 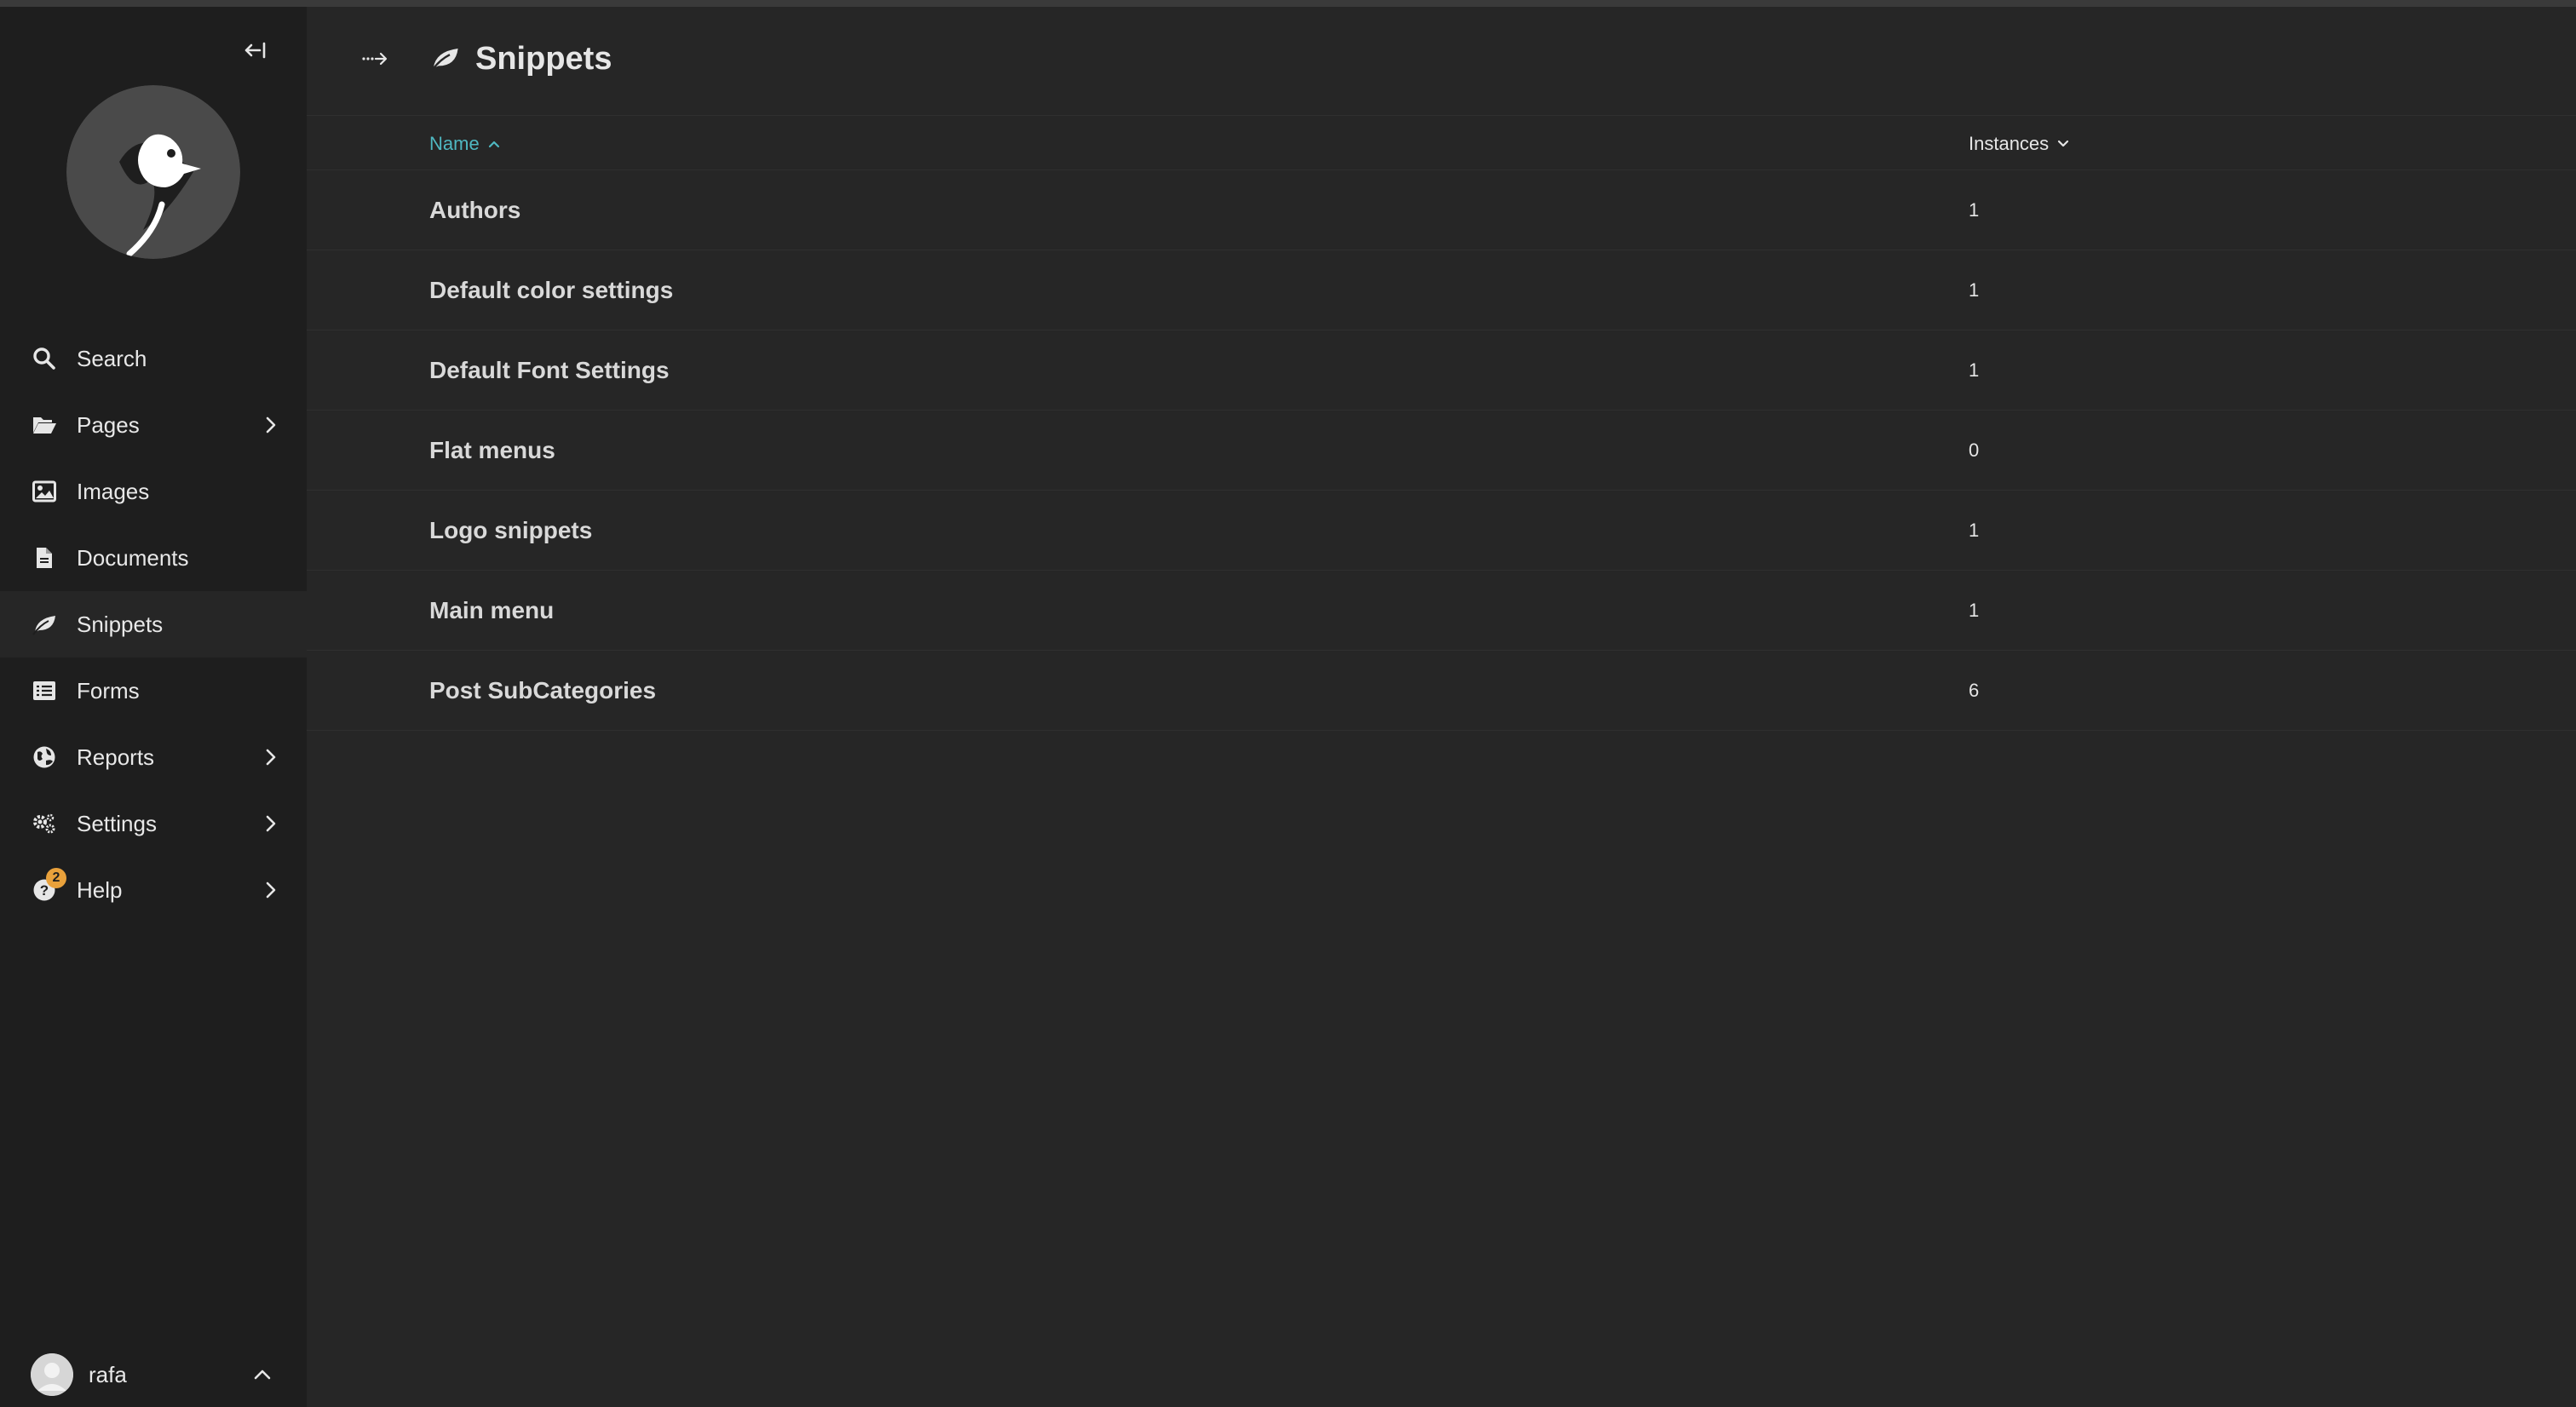 What do you see at coordinates (1975, 450) in the screenshot?
I see `instance-count: 0` at bounding box center [1975, 450].